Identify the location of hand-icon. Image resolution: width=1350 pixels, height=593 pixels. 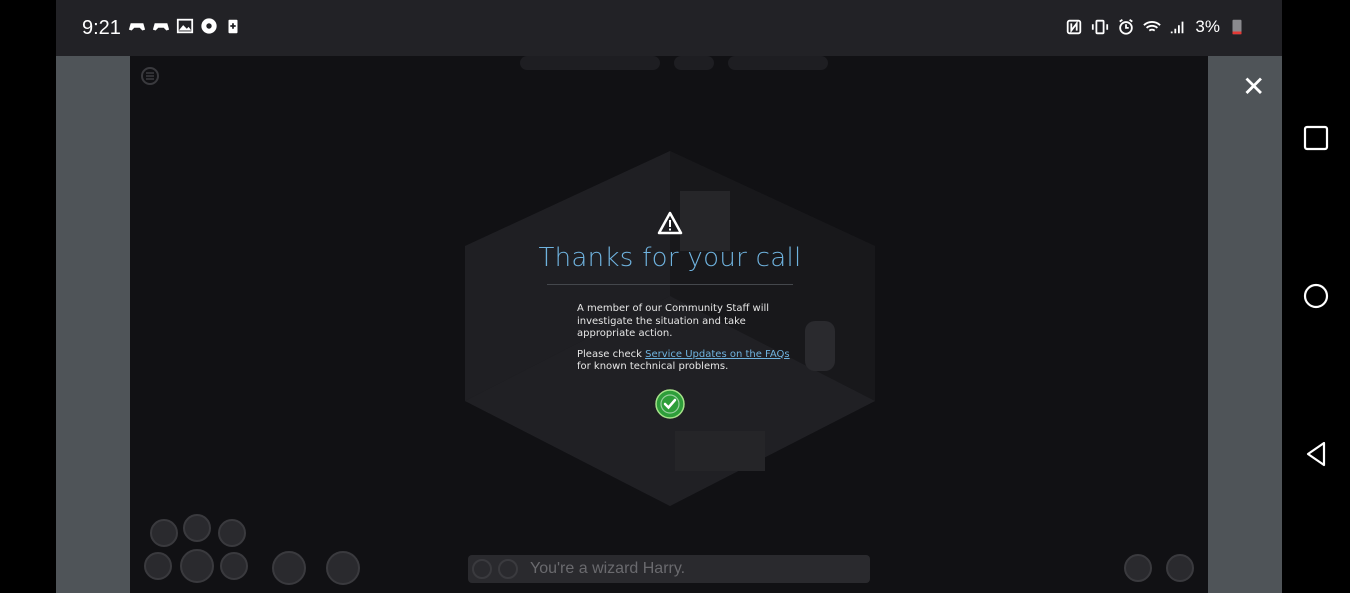
(197, 528).